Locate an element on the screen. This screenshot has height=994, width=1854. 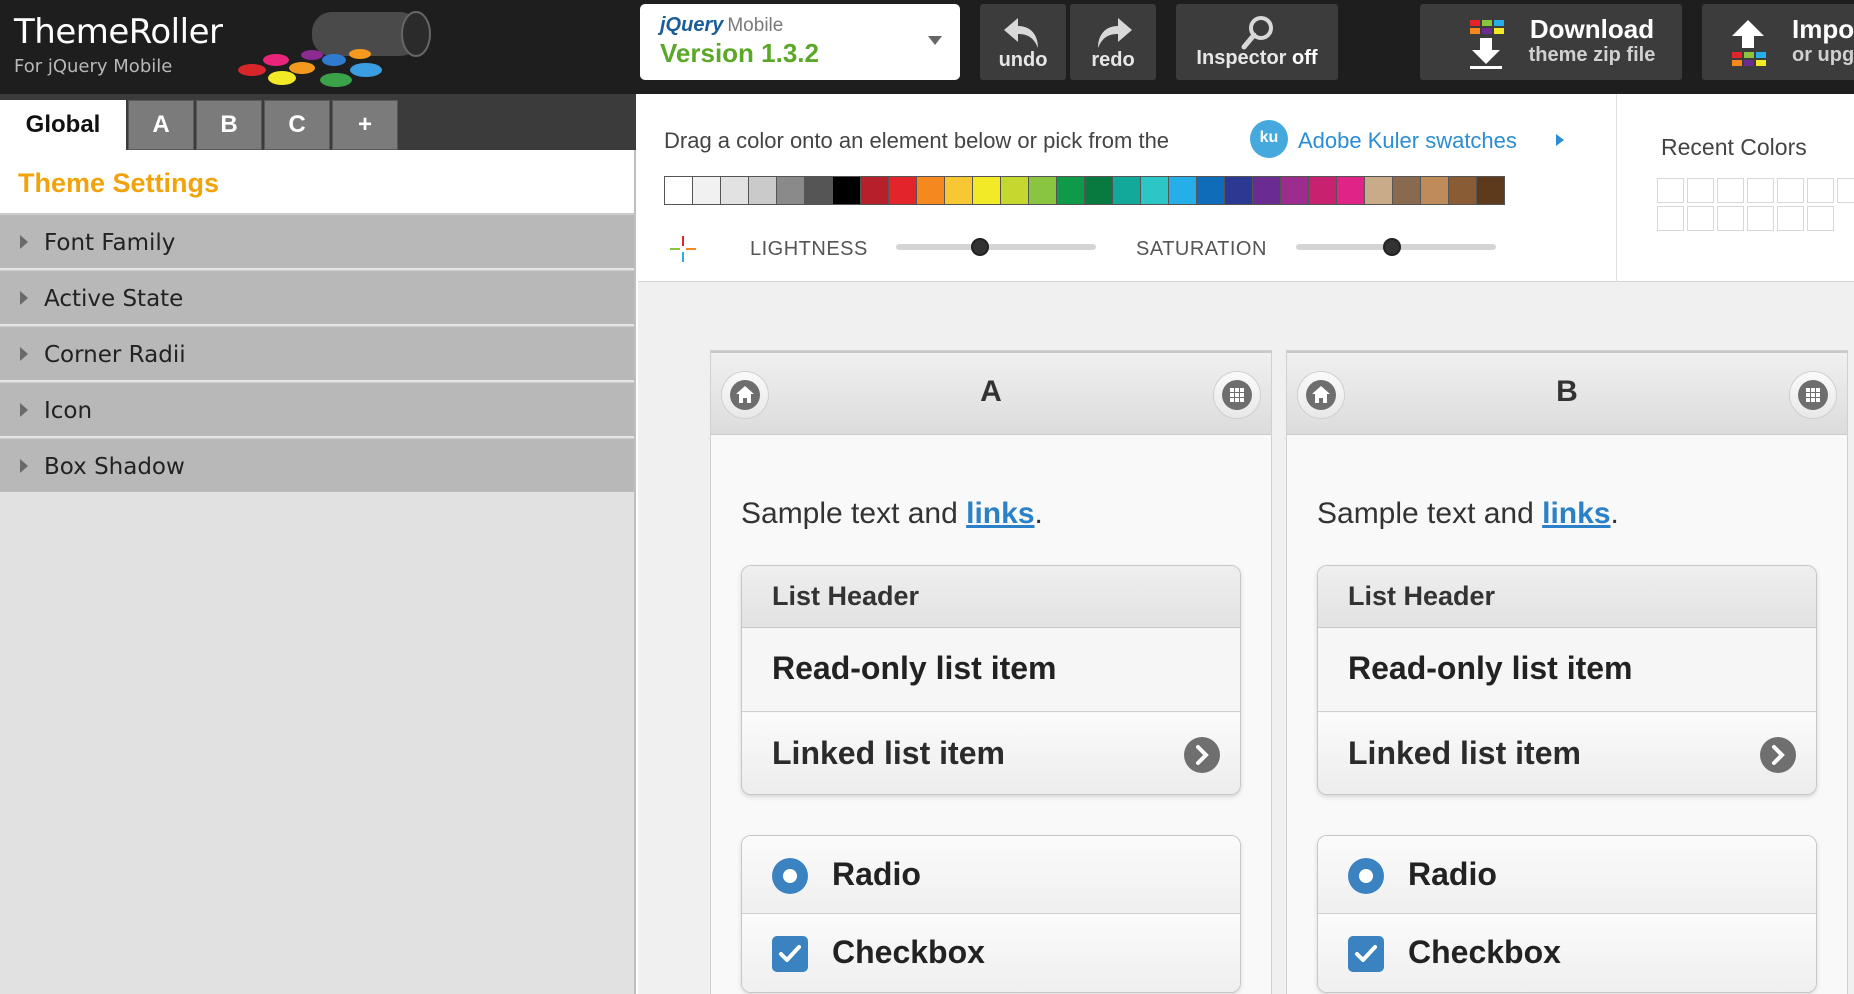
radio-dot is located at coordinates (1366, 876).